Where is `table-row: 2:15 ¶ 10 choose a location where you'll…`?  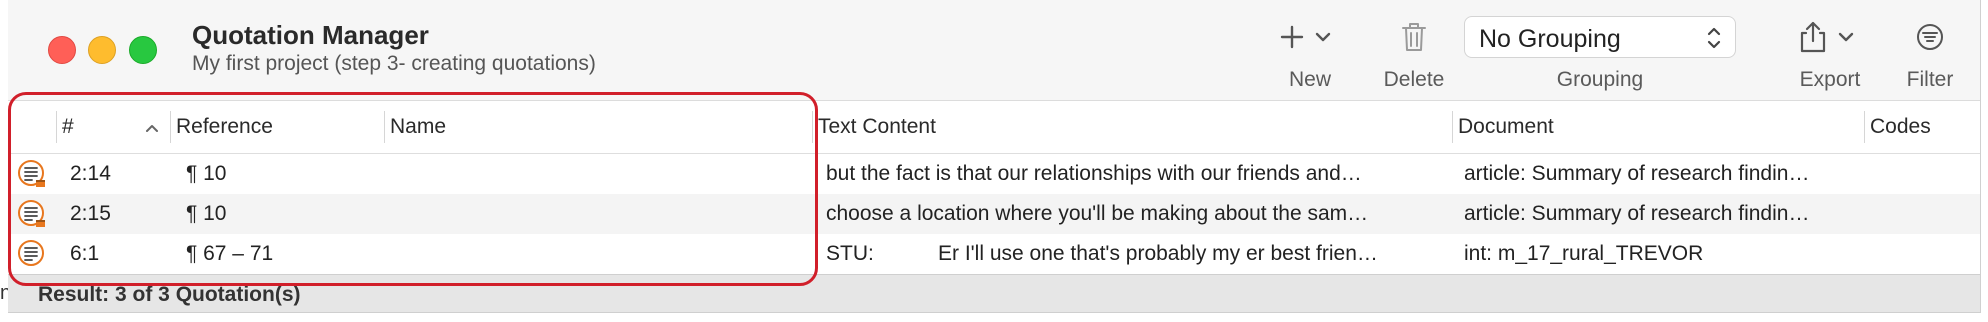
table-row: 2:15 ¶ 10 choose a location where you'll… is located at coordinates (994, 214).